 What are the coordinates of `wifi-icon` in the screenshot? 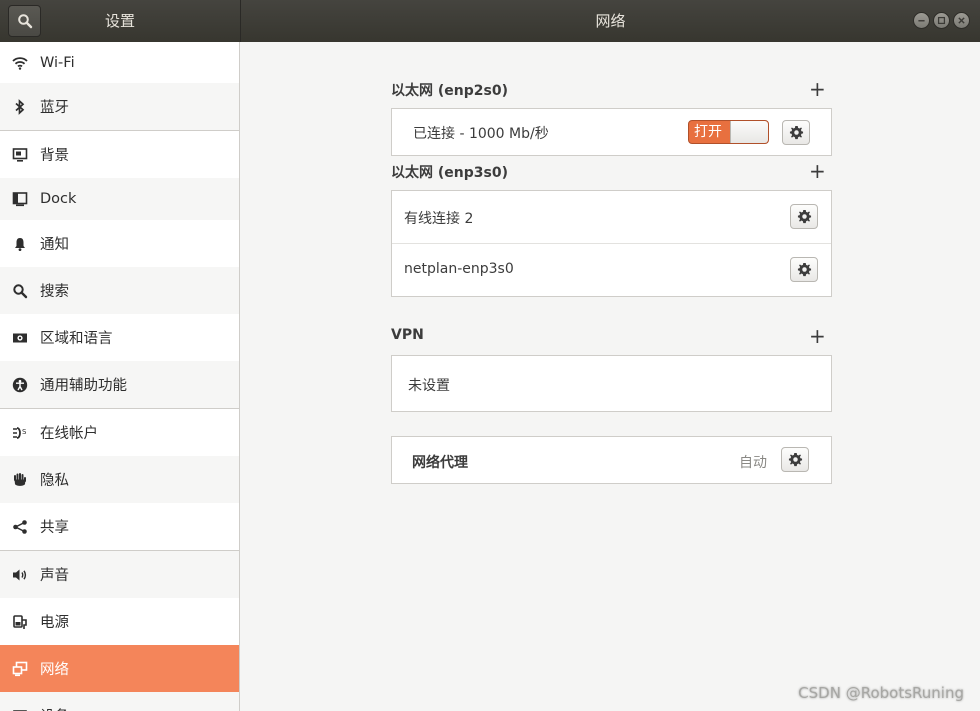 It's located at (20, 63).